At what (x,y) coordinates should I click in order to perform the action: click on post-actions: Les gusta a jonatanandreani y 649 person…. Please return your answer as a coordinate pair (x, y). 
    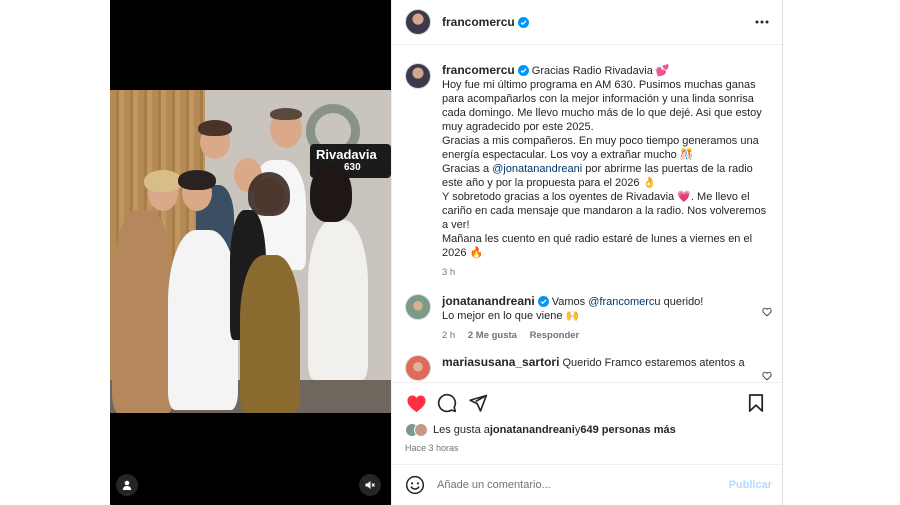
    Looking at the image, I should click on (588, 422).